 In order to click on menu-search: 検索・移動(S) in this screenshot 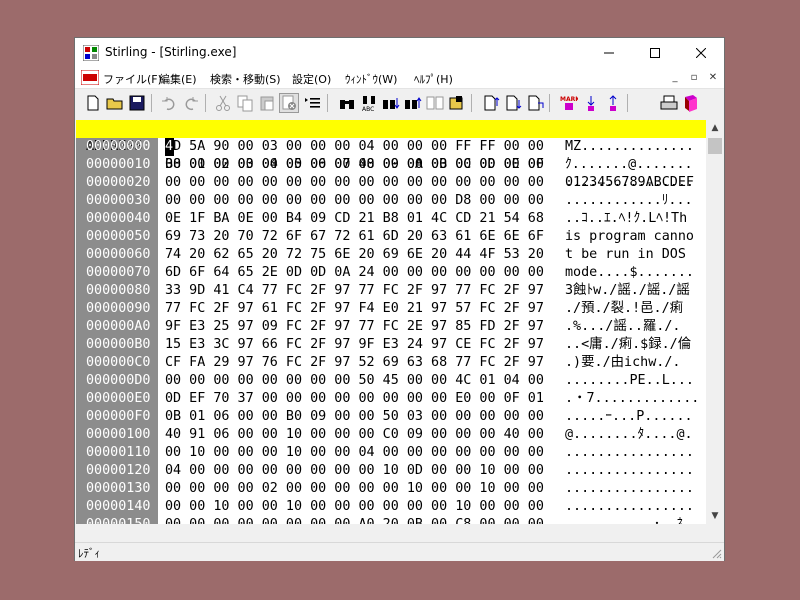, I will do `click(245, 79)`.